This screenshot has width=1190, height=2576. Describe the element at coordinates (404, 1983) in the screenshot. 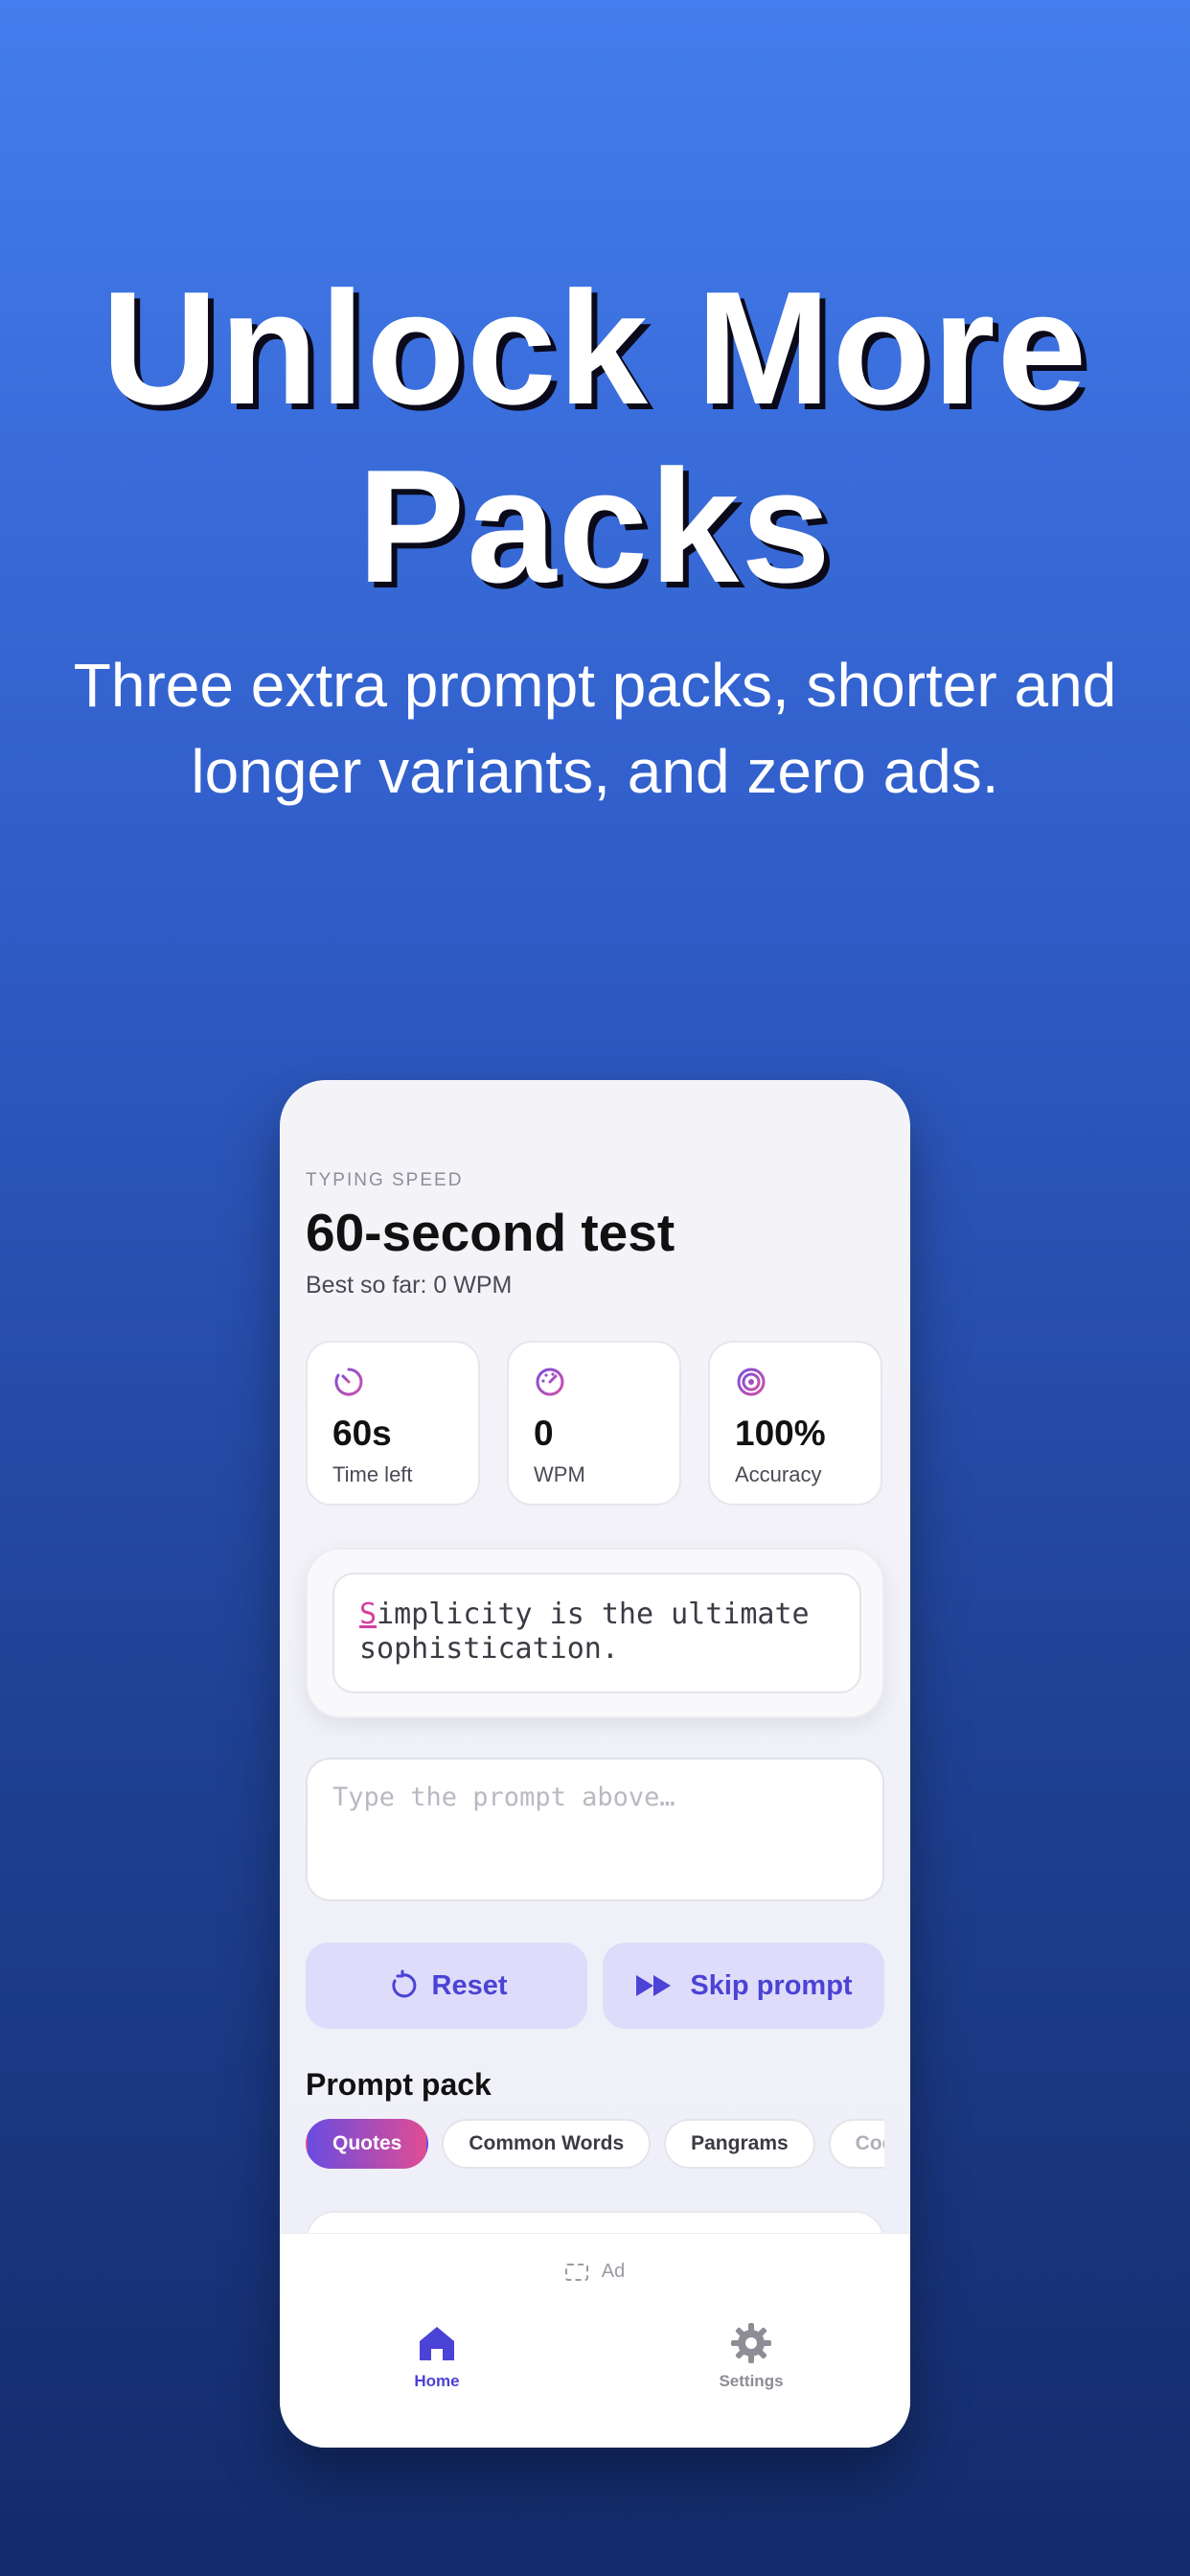

I see `reset-icon` at that location.